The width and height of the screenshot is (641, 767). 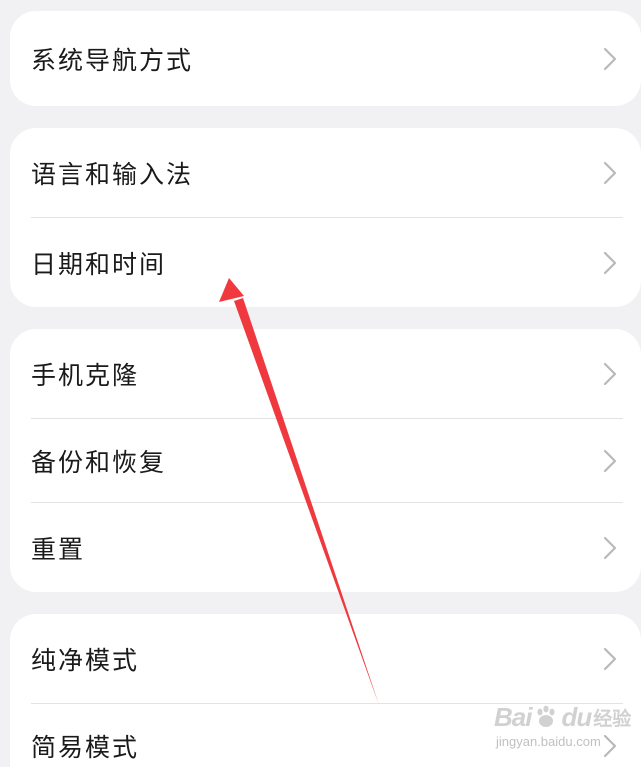 I want to click on settings-item-reset: 重置, so click(x=325, y=547).